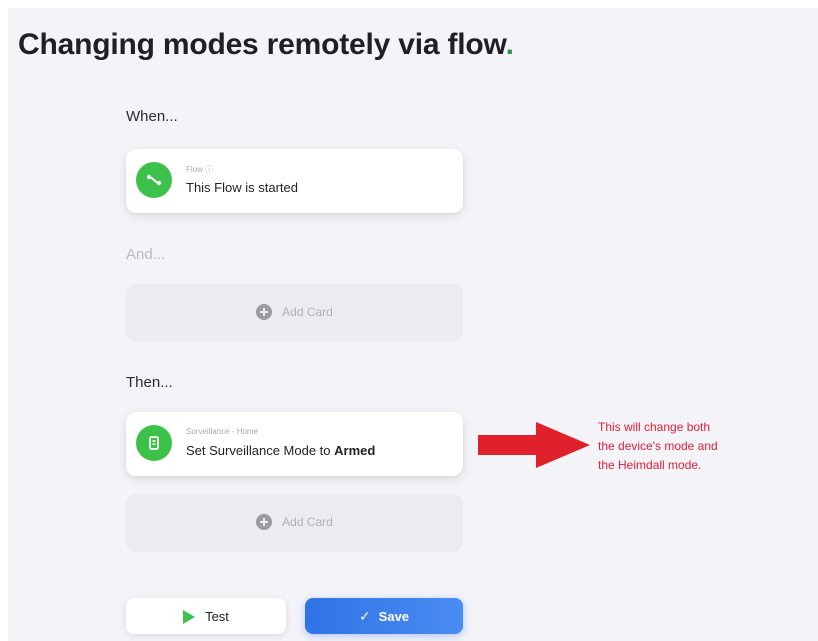 This screenshot has height=641, width=818. What do you see at coordinates (650, 465) in the screenshot?
I see `annotation-line-3: the Heimdall mode.` at bounding box center [650, 465].